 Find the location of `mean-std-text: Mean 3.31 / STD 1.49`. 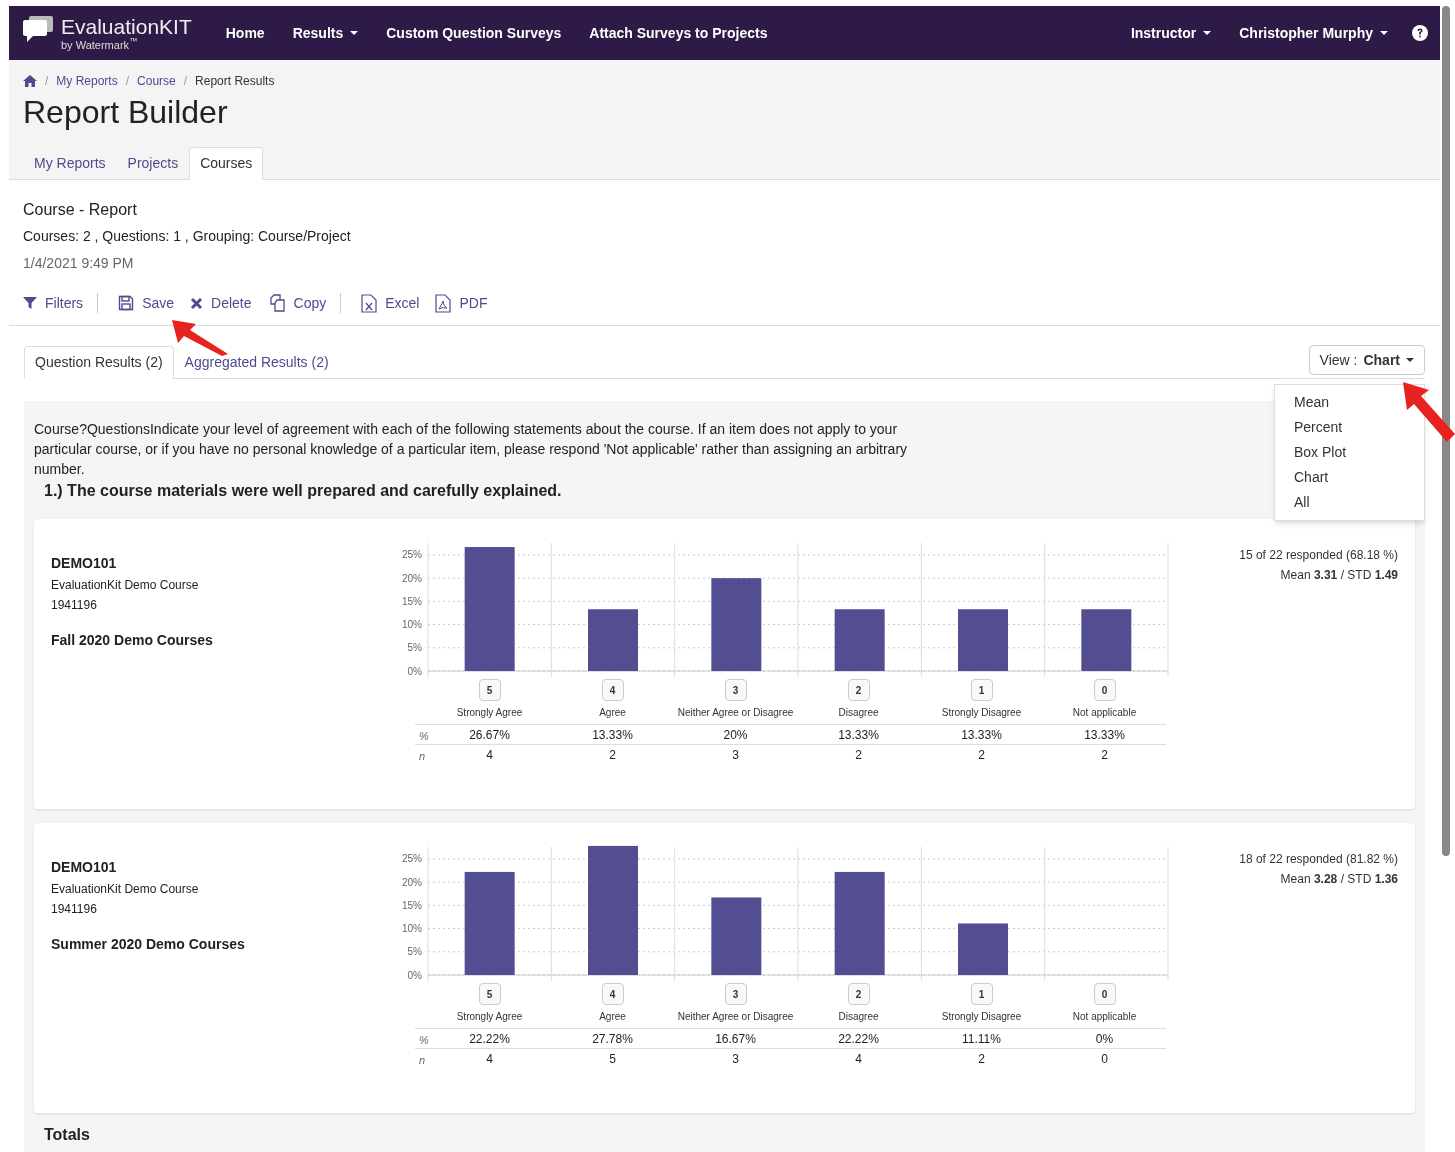

mean-std-text: Mean 3.31 / STD 1.49 is located at coordinates (1339, 575).